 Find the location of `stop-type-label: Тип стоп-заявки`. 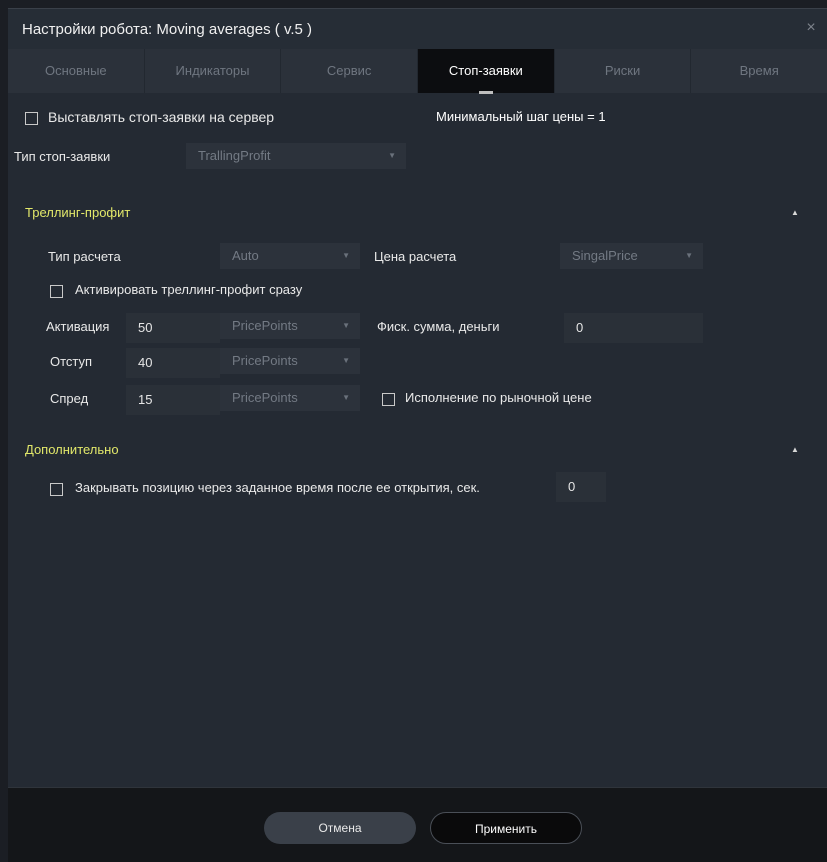

stop-type-label: Тип стоп-заявки is located at coordinates (62, 156).